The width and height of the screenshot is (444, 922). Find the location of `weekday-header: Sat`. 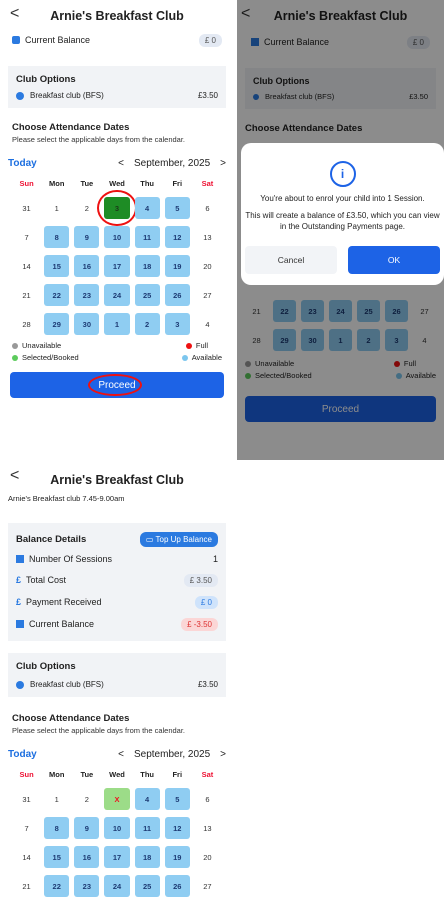

weekday-header: Sat is located at coordinates (207, 774).